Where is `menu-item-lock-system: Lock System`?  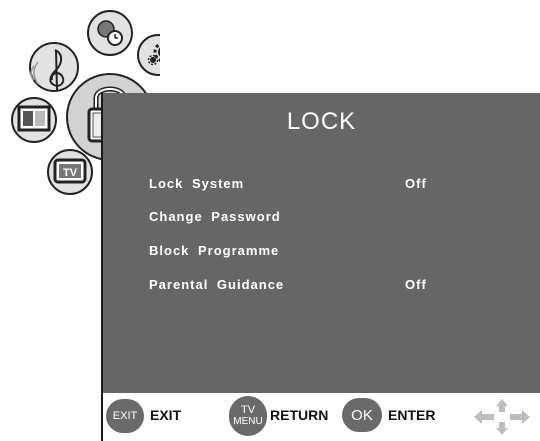 menu-item-lock-system: Lock System is located at coordinates (196, 183).